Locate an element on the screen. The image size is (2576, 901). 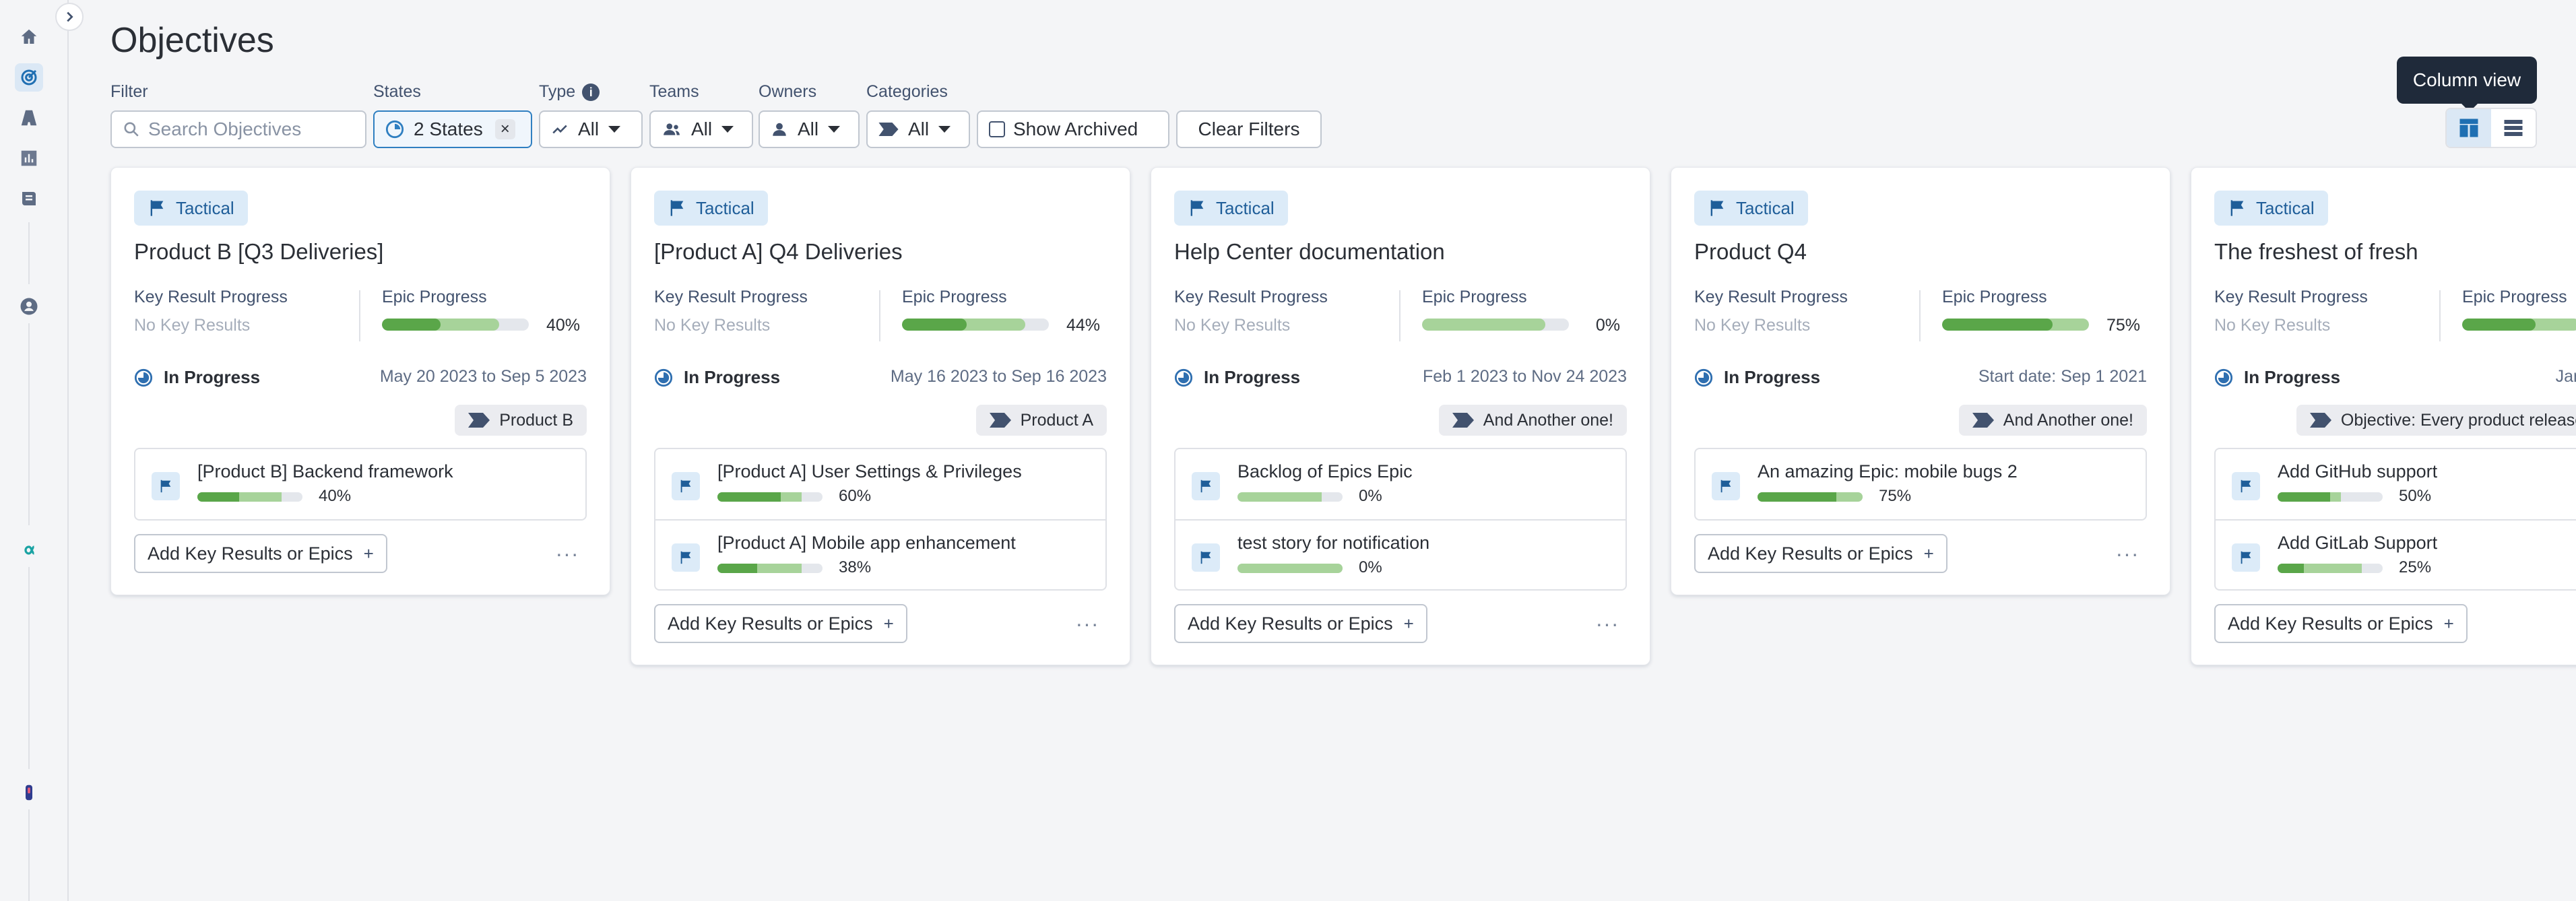
clear-filters-label: Clear Filters is located at coordinates (1249, 129).